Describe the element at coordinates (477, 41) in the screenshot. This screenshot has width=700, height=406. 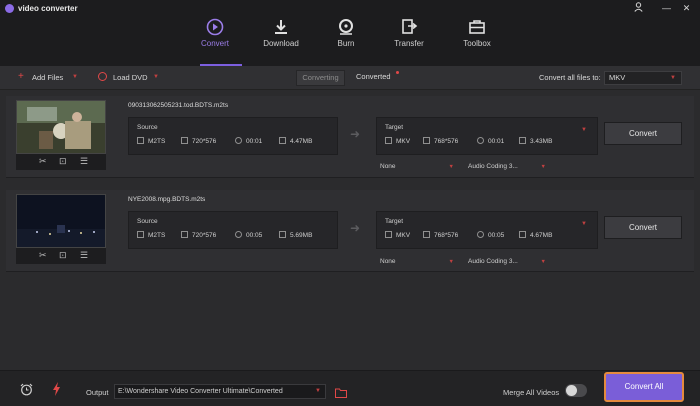
I see `tab-toolbox: Toolbox` at that location.